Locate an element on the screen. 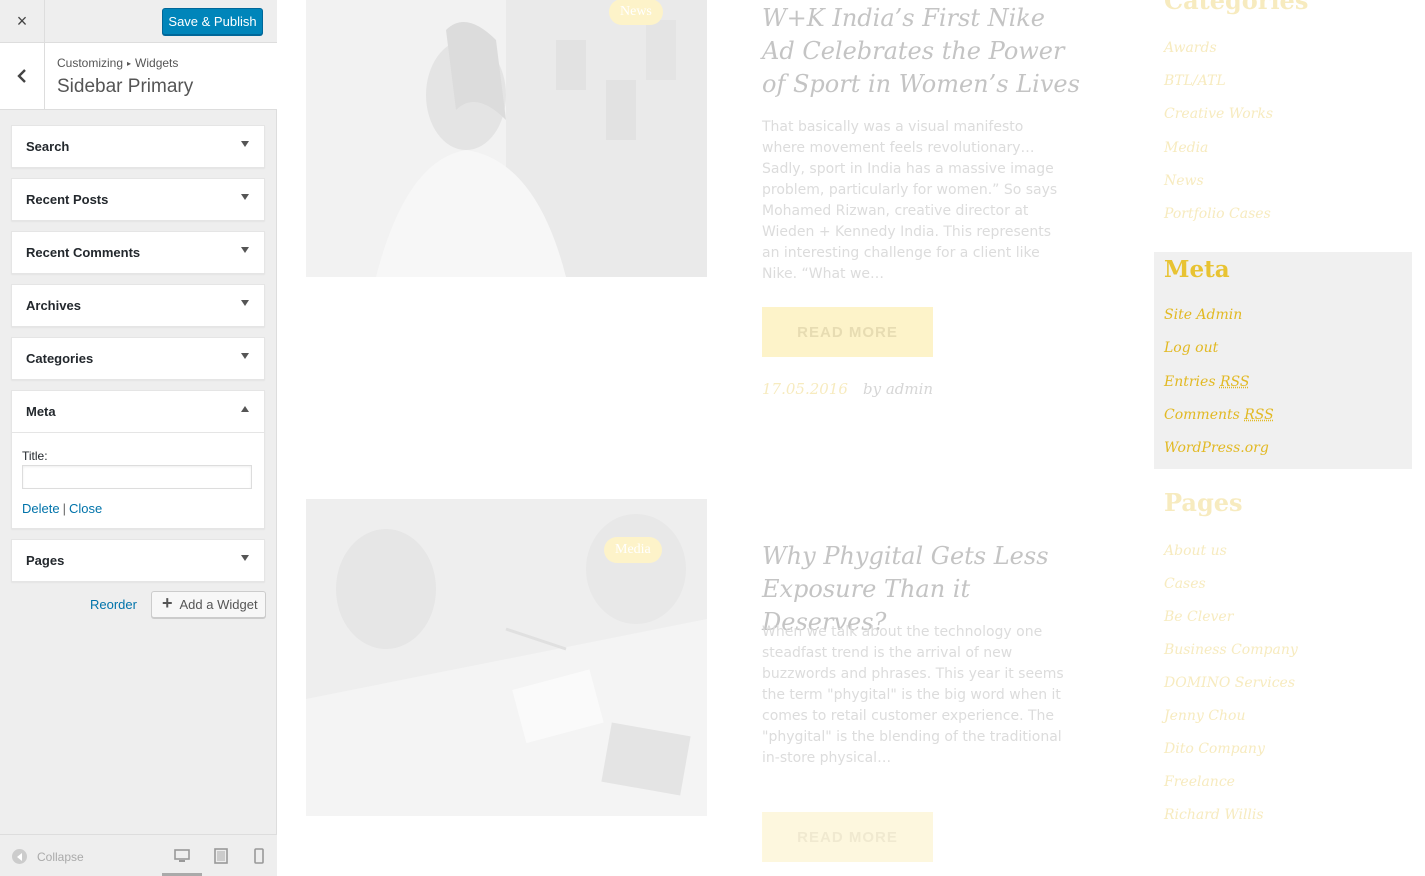  widget-categories: Categories is located at coordinates (138, 358).